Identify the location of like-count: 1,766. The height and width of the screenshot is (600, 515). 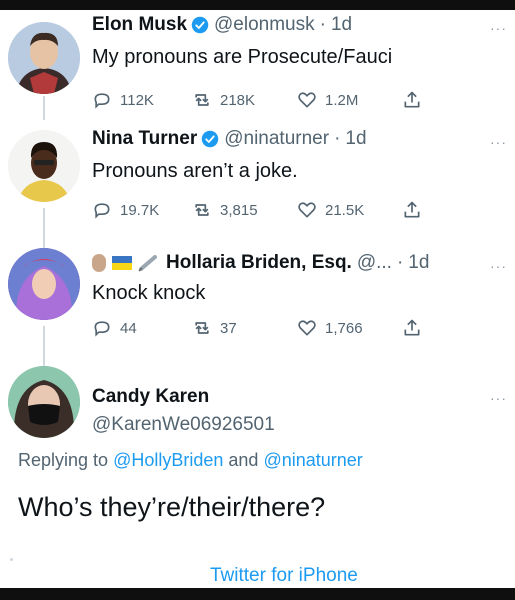
(344, 328).